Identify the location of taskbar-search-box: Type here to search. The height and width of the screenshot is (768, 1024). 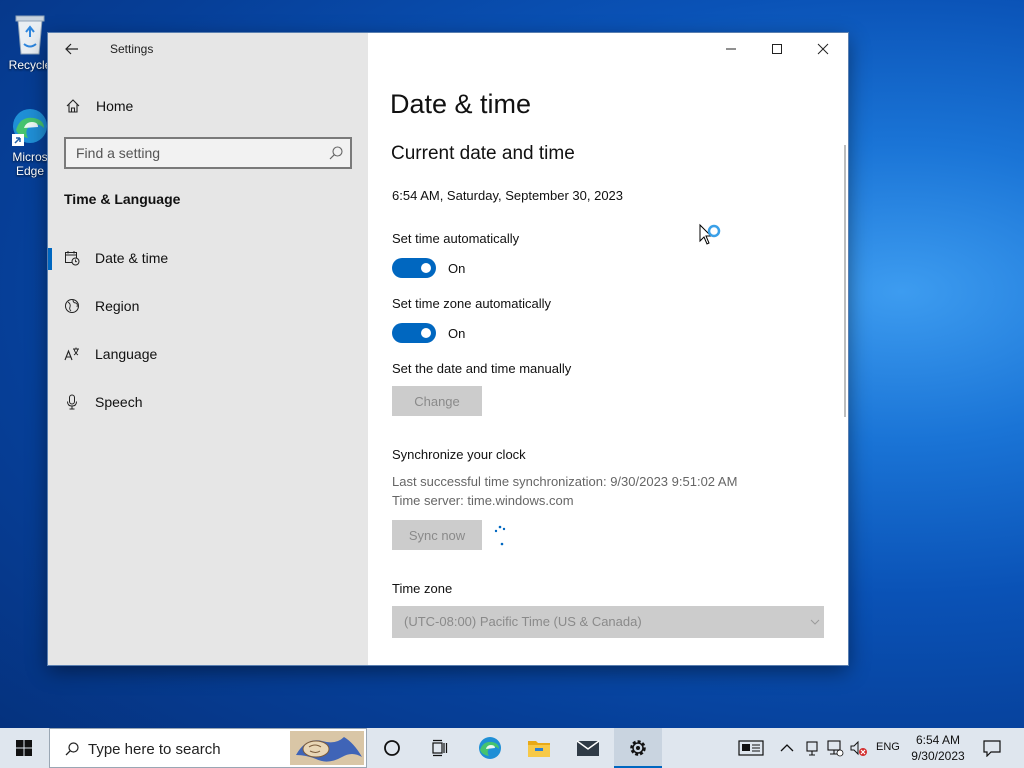
(208, 748).